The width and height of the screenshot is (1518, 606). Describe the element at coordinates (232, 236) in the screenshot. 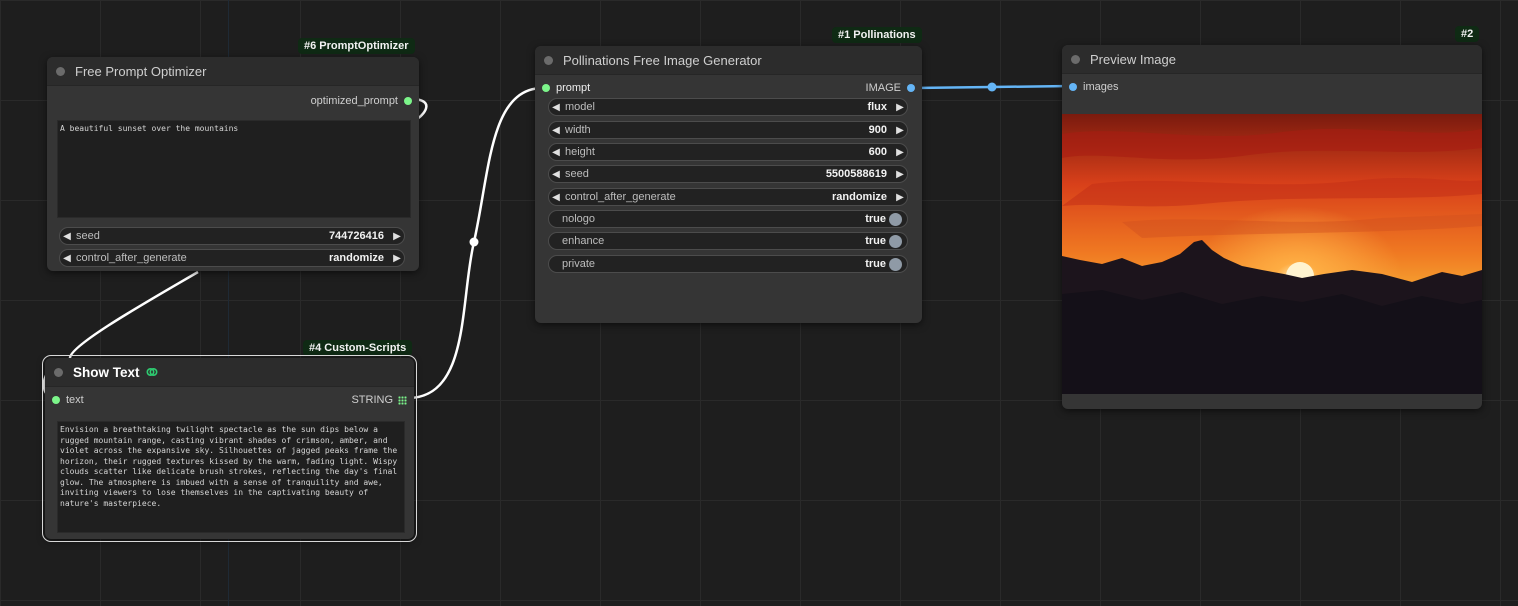

I see `seed-widget: ◀ seed 744726416 ▶` at that location.